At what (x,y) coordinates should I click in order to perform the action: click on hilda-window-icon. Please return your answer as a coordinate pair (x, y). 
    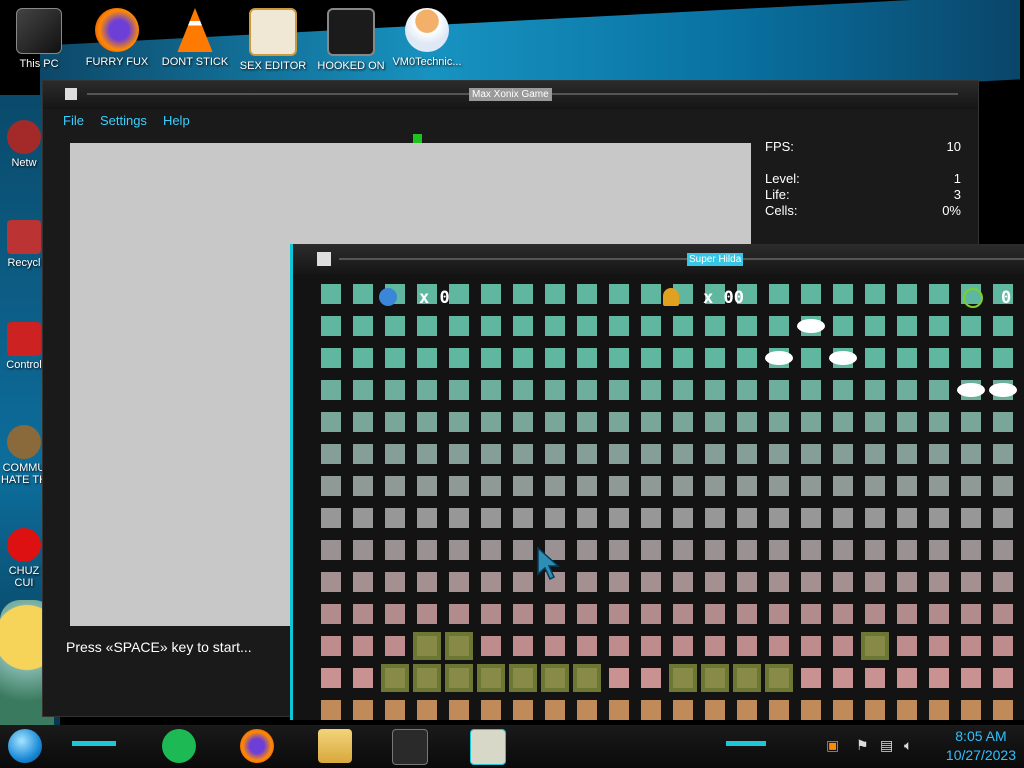
    Looking at the image, I should click on (324, 259).